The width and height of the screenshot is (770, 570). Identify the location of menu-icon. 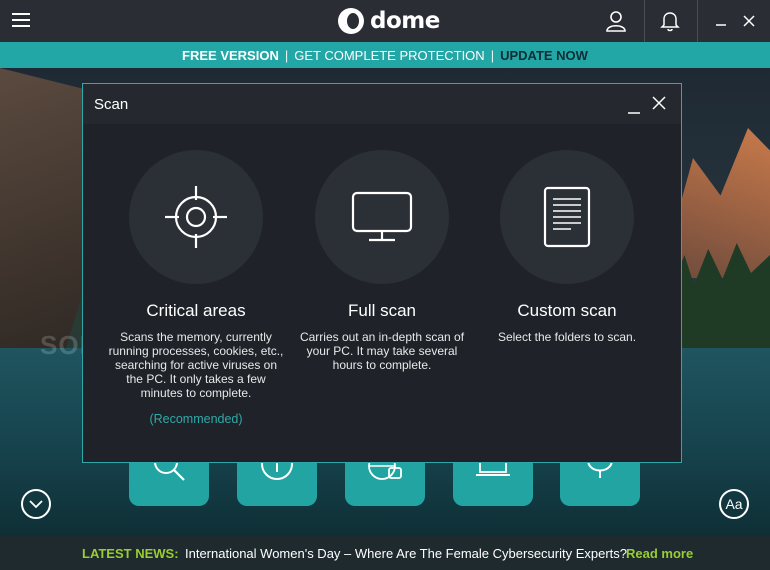
(21, 21).